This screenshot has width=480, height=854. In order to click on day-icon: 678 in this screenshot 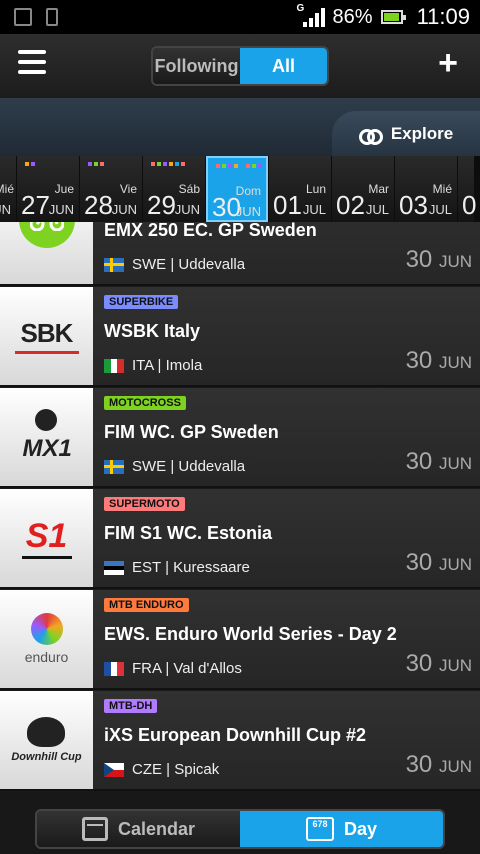, I will do `click(319, 829)`.